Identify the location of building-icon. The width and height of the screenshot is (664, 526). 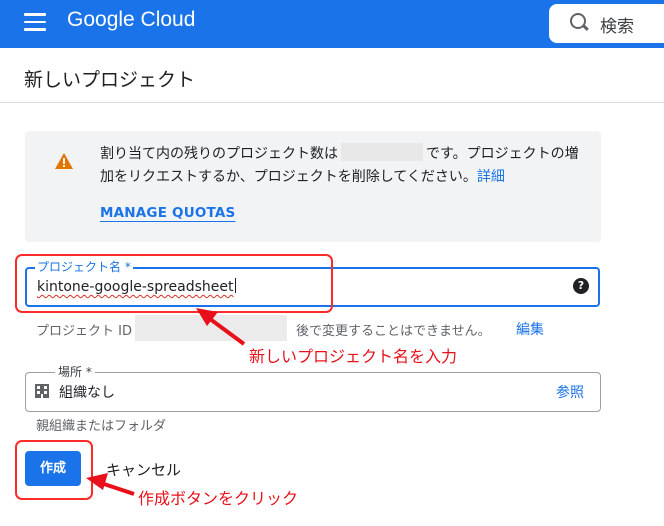
(42, 391).